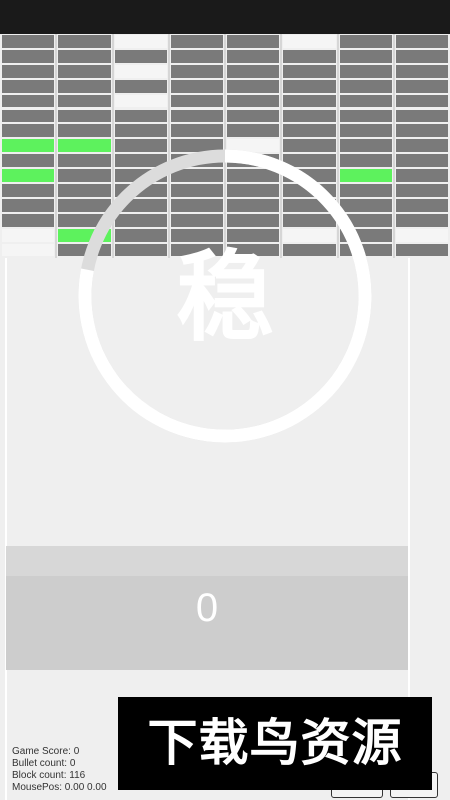 The height and width of the screenshot is (800, 450). Describe the element at coordinates (46, 751) in the screenshot. I see `debug-game-score: Game Score: 0` at that location.